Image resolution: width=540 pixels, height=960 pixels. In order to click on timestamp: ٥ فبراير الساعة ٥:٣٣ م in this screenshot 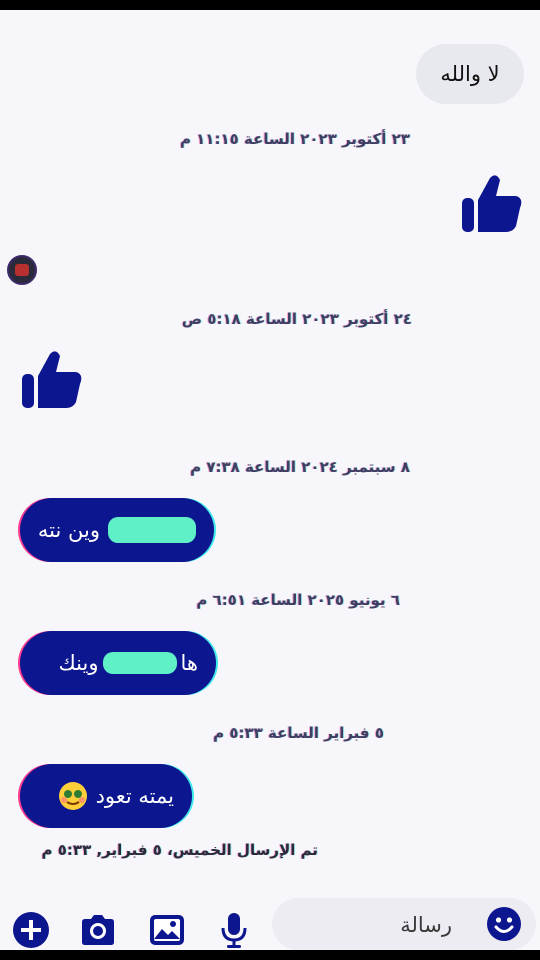, I will do `click(298, 733)`.